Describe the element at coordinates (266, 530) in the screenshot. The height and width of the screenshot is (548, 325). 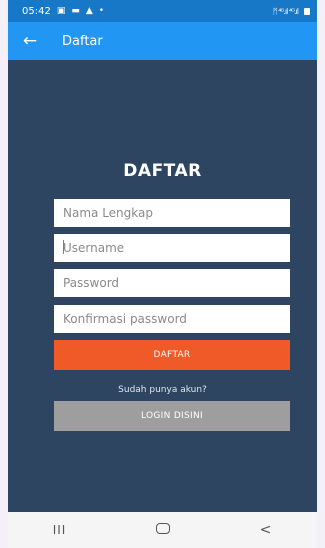
I see `system-back-icon: <` at that location.